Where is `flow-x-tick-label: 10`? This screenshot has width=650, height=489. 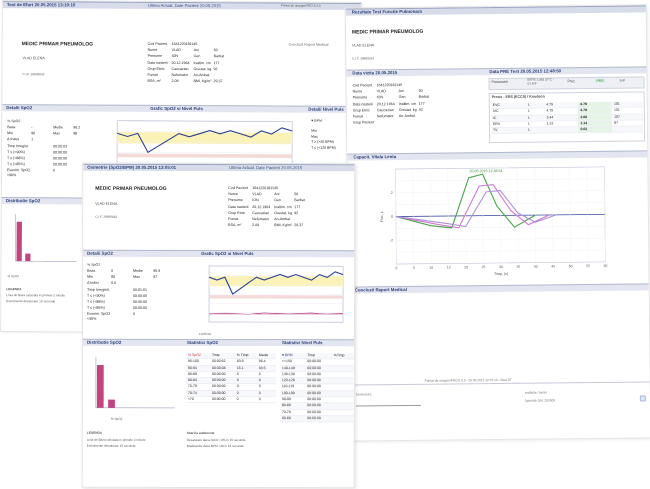
flow-x-tick-label: 10 is located at coordinates (431, 268).